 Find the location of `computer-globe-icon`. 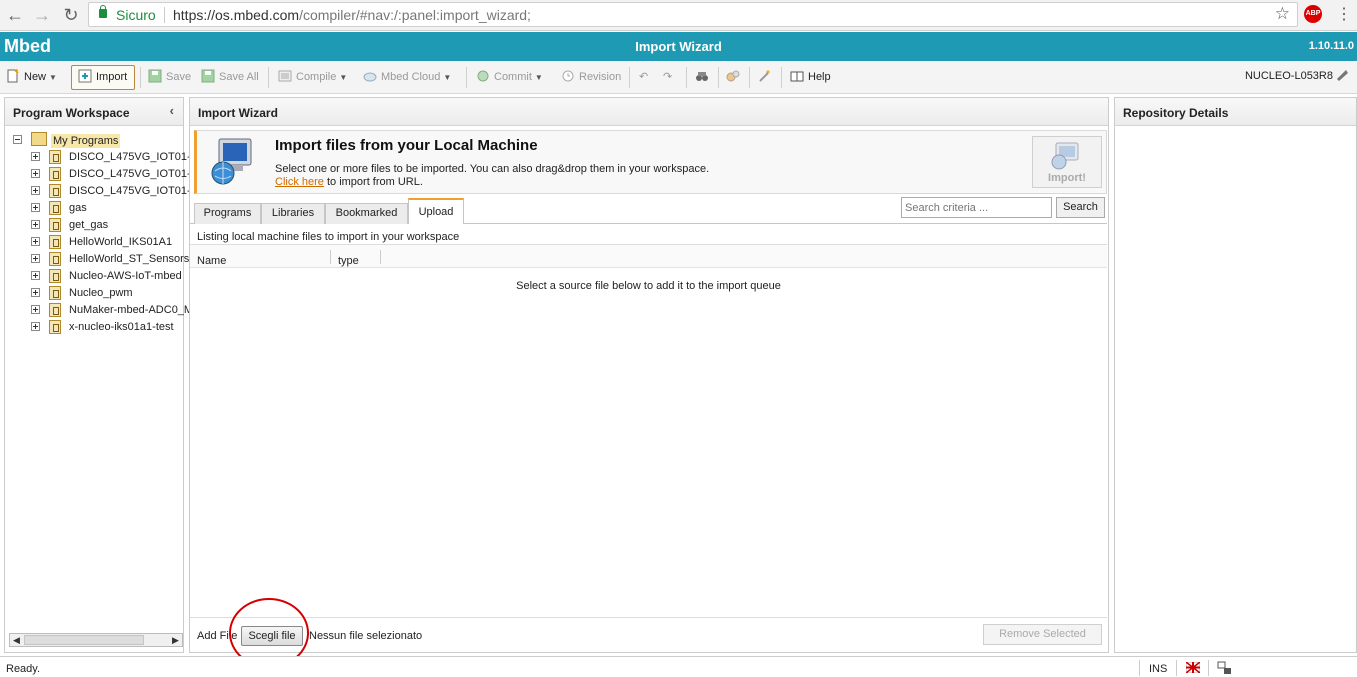

computer-globe-icon is located at coordinates (231, 161).